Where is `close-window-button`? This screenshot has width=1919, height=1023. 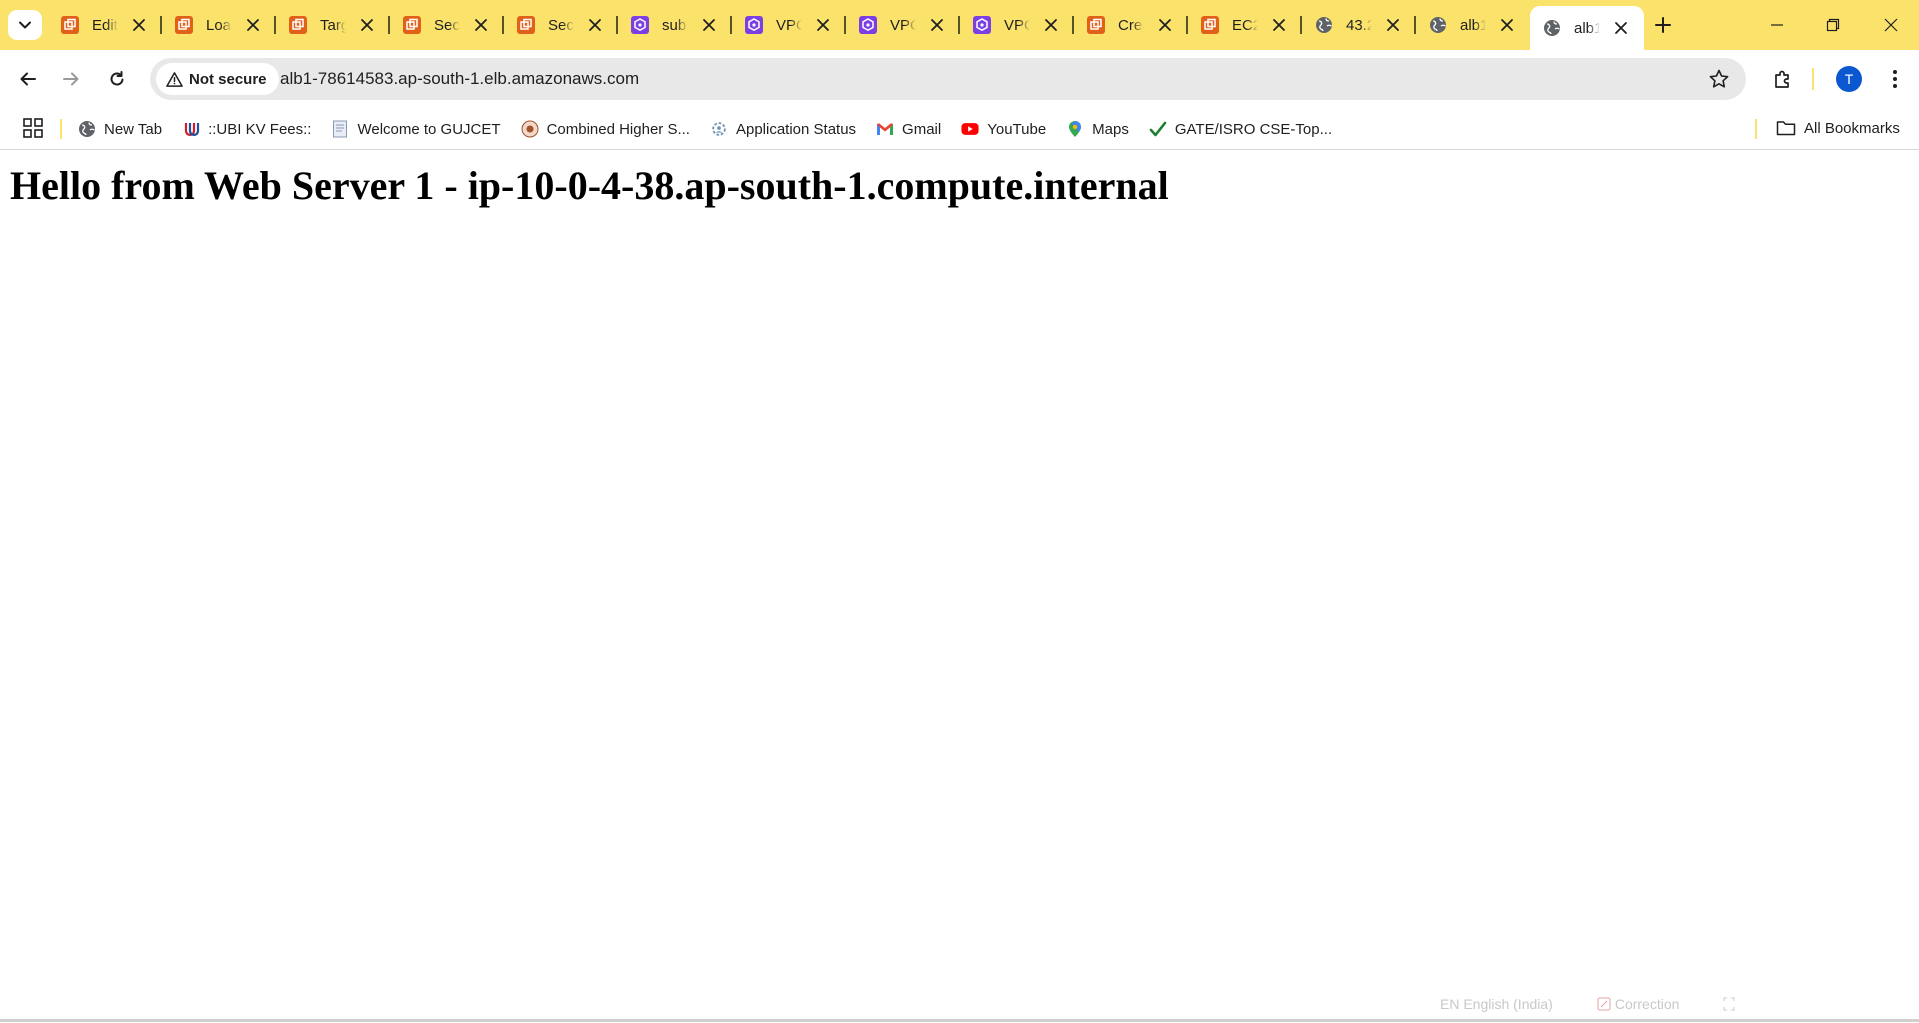 close-window-button is located at coordinates (1891, 25).